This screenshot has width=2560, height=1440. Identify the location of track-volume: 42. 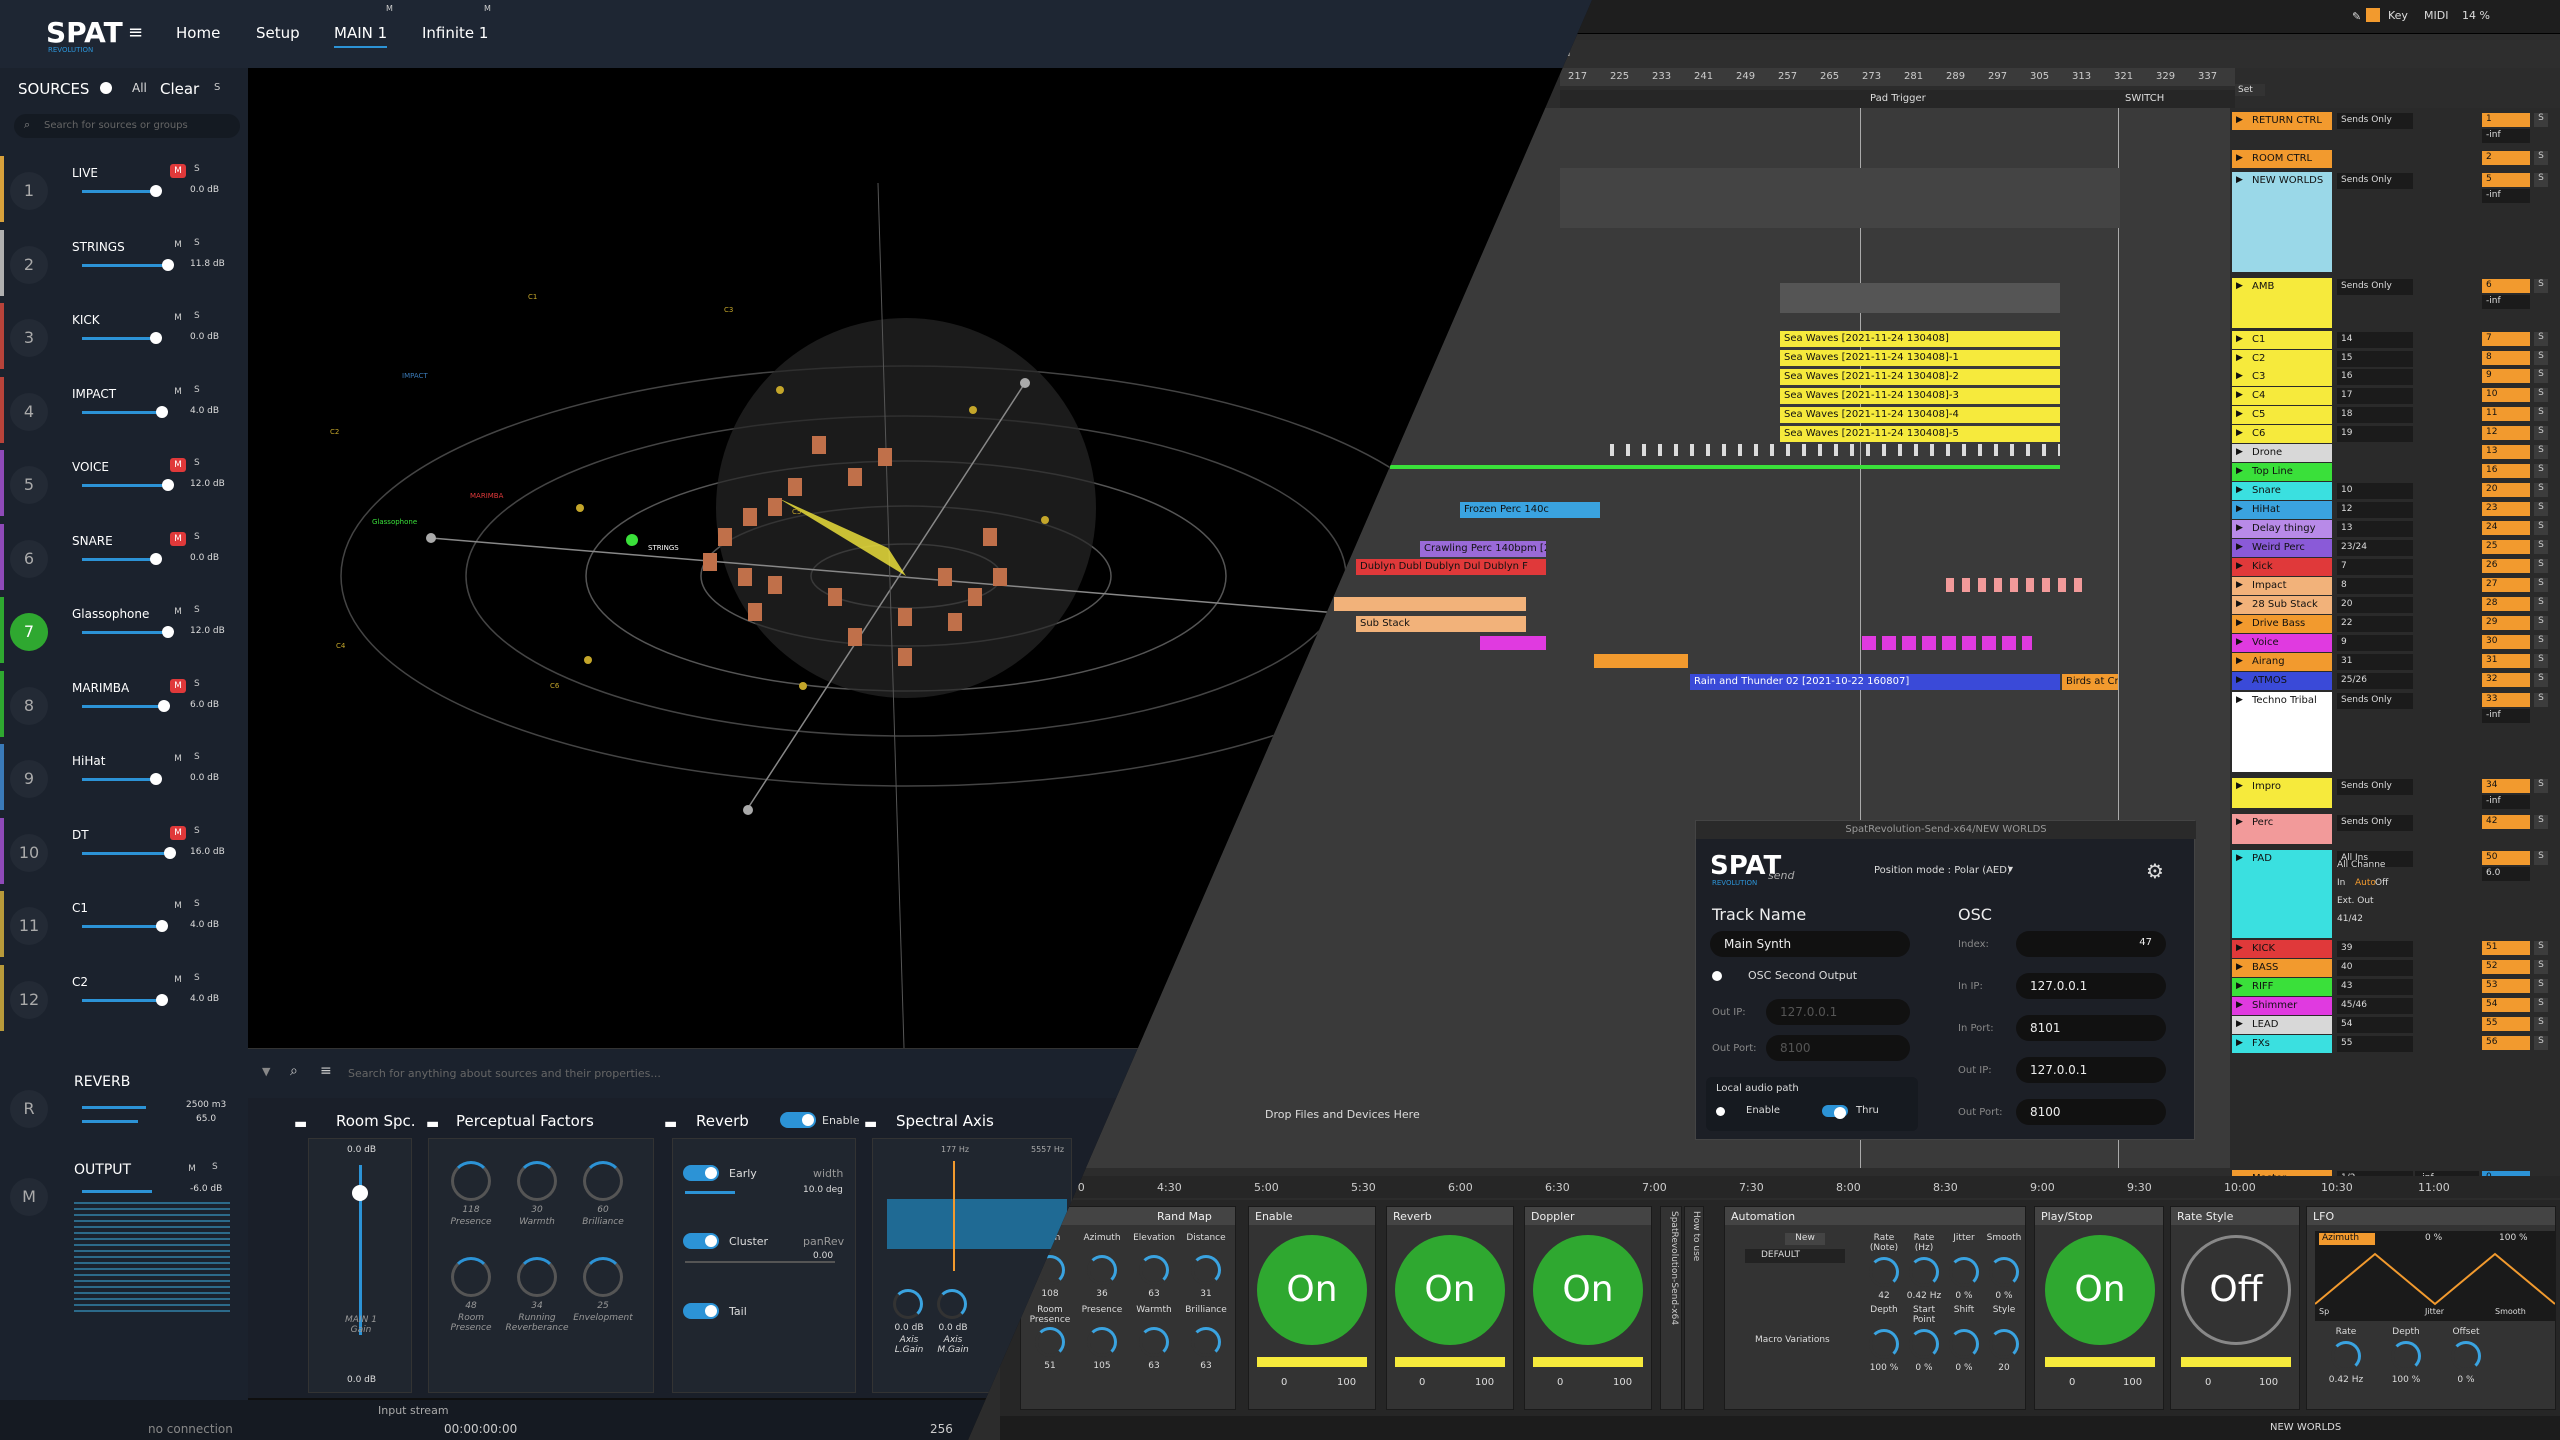
(2506, 822).